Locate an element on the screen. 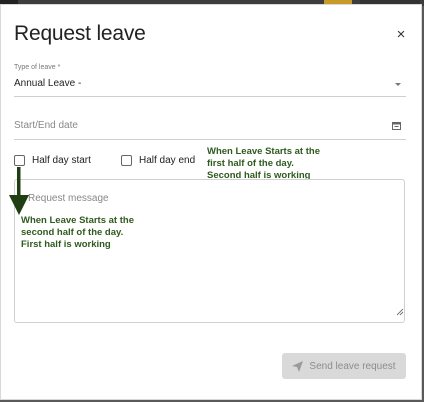 This screenshot has width=424, height=402. resize-handle-icon is located at coordinates (400, 312).